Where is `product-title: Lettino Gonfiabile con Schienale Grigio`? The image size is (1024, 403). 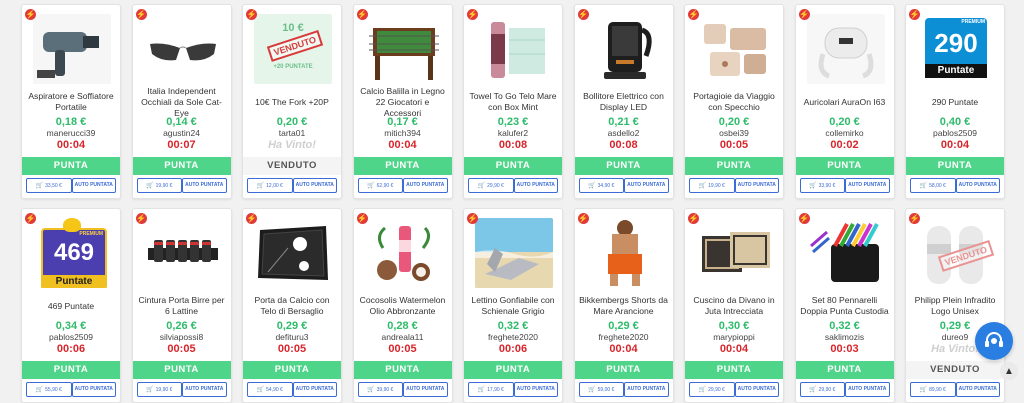 product-title: Lettino Gonfiabile con Schienale Grigio is located at coordinates (513, 306).